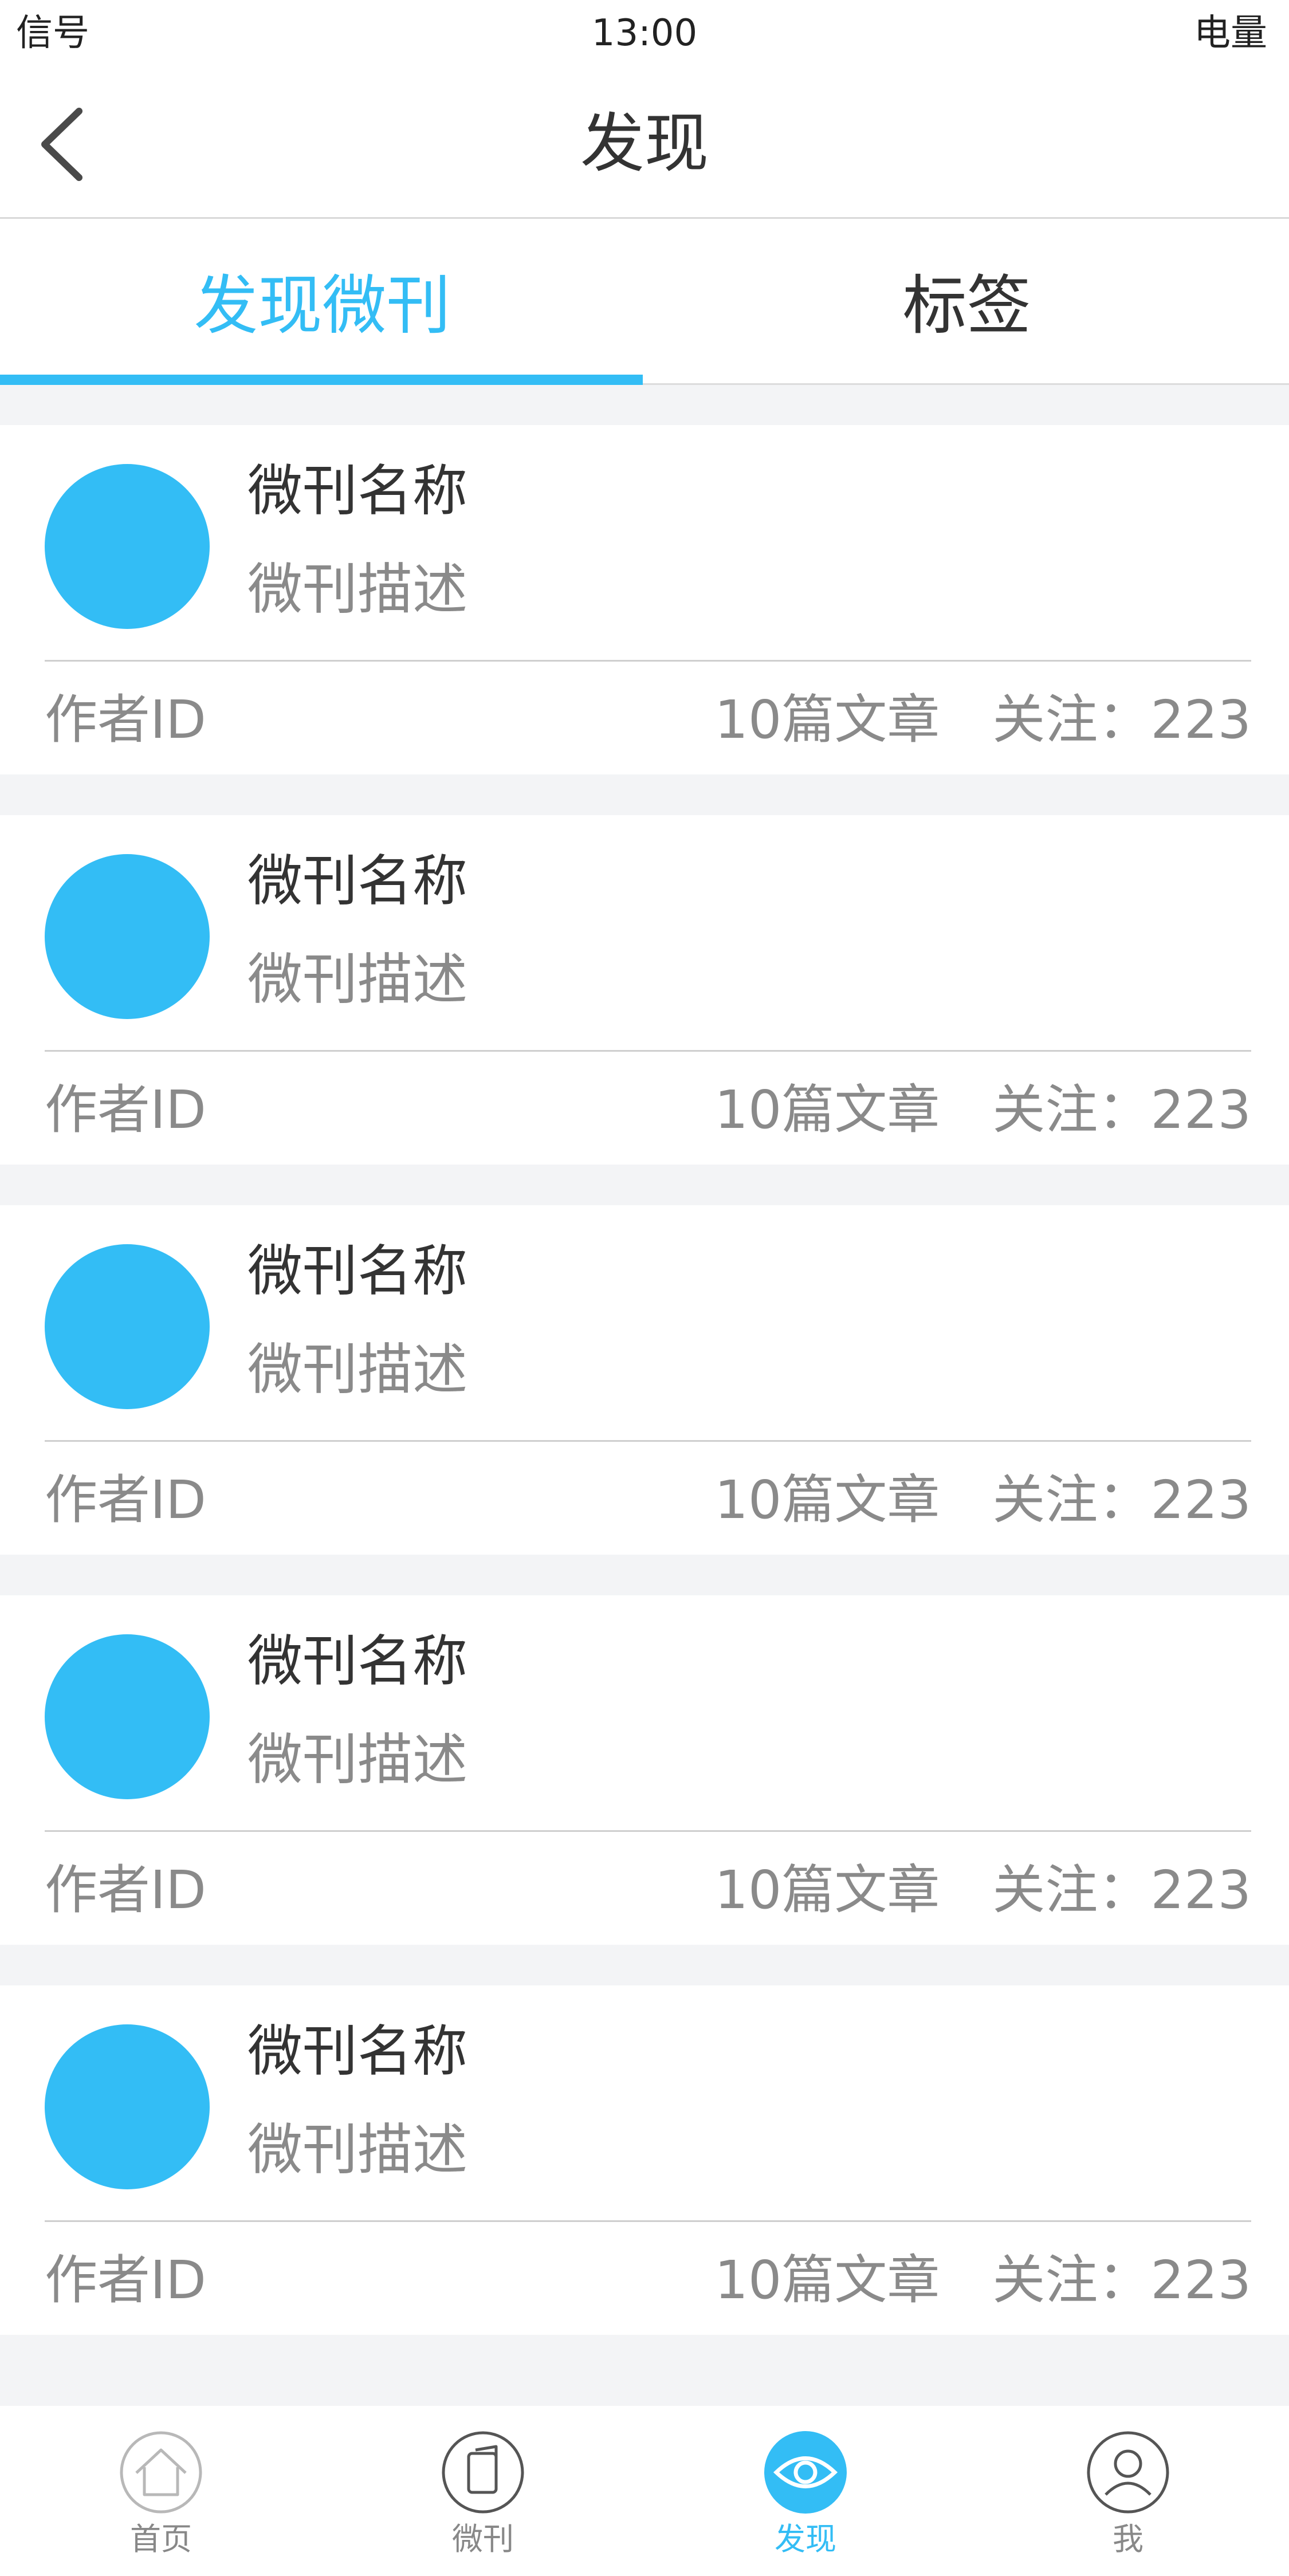 This screenshot has height=2576, width=1289. What do you see at coordinates (1128, 2472) in the screenshot?
I see `user-icon` at bounding box center [1128, 2472].